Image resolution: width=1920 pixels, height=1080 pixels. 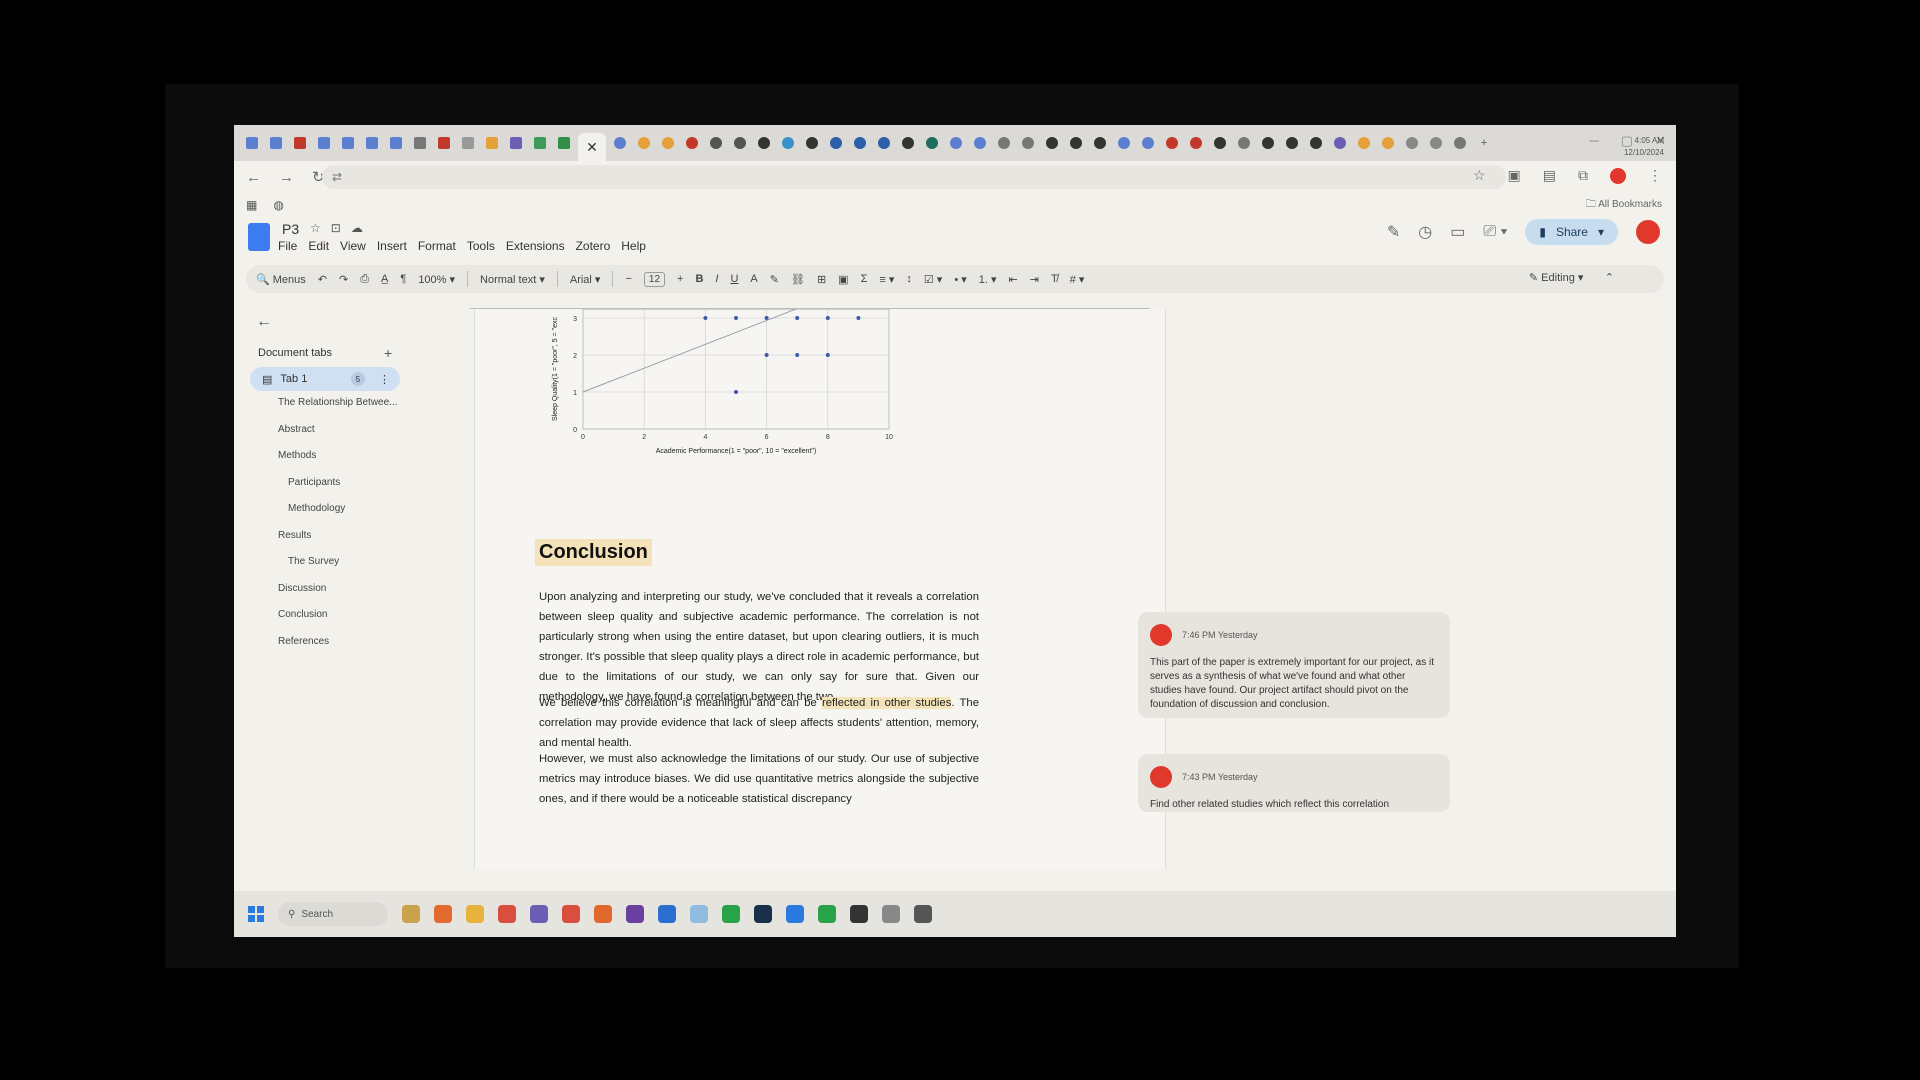 I want to click on all-bookmarks: 🗀 All Bookmarks, so click(x=1624, y=205).